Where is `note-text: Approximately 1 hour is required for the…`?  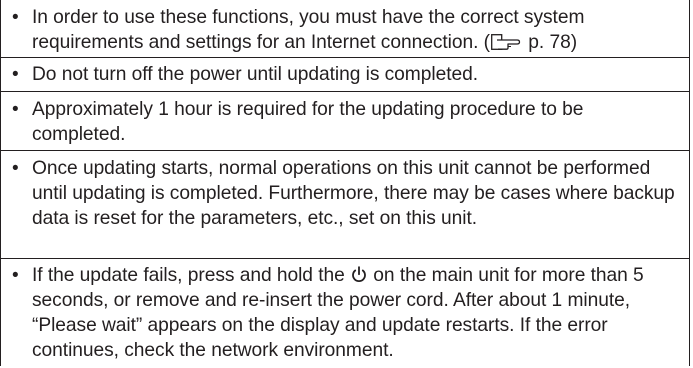 note-text: Approximately 1 hour is required for the… is located at coordinates (308, 122).